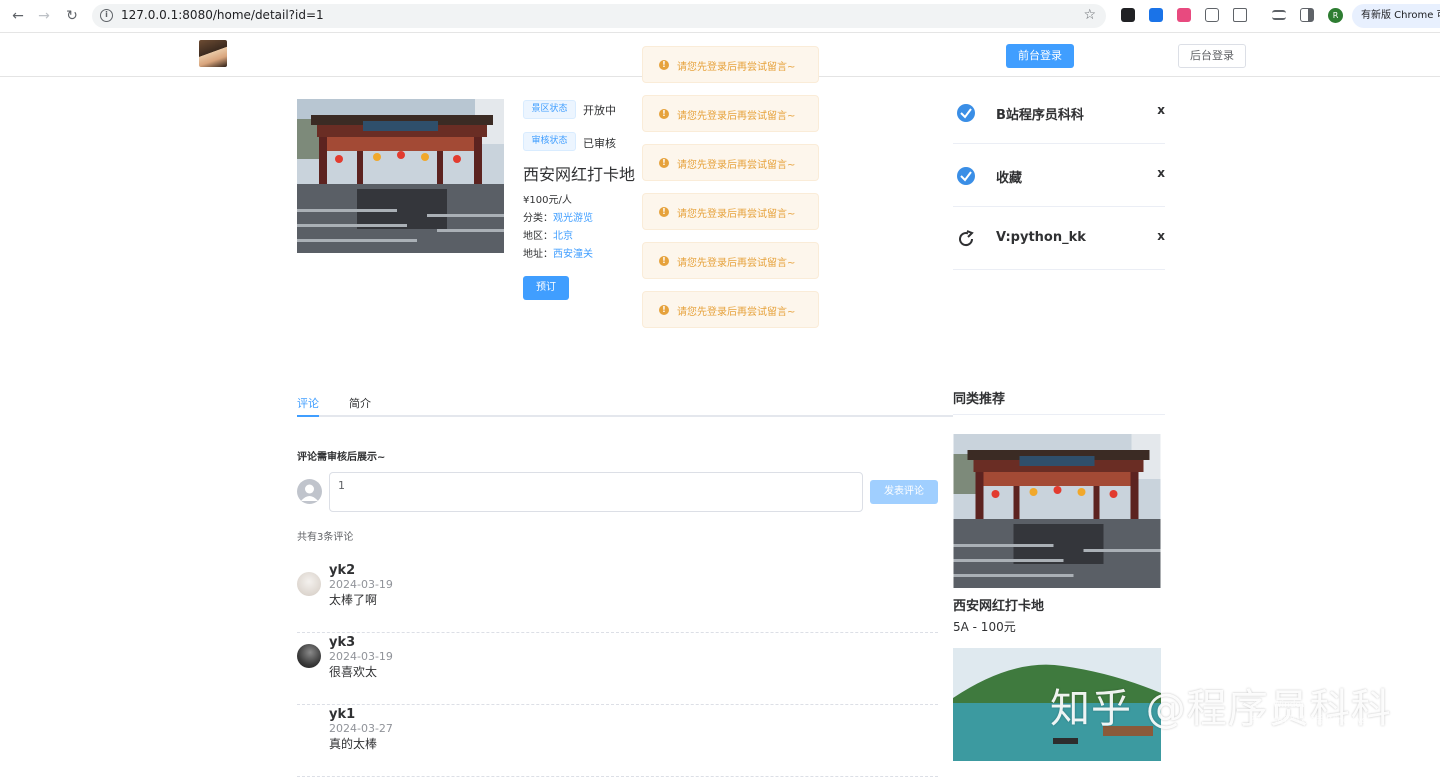 The image size is (1440, 777). What do you see at coordinates (72, 16) in the screenshot?
I see `reload-icon: ↻` at bounding box center [72, 16].